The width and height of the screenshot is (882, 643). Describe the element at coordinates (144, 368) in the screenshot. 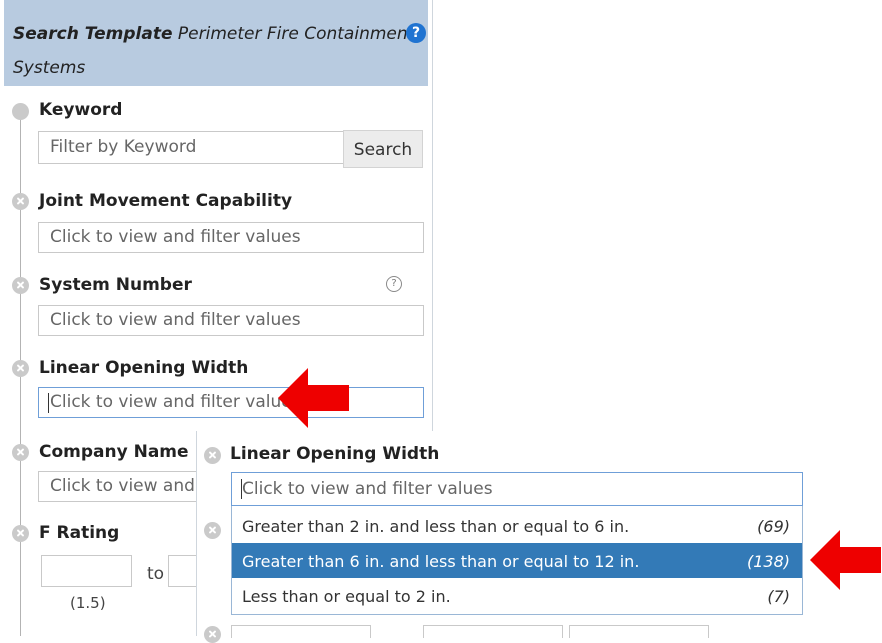

I see `linear-opening-label: Linear Opening Width` at that location.